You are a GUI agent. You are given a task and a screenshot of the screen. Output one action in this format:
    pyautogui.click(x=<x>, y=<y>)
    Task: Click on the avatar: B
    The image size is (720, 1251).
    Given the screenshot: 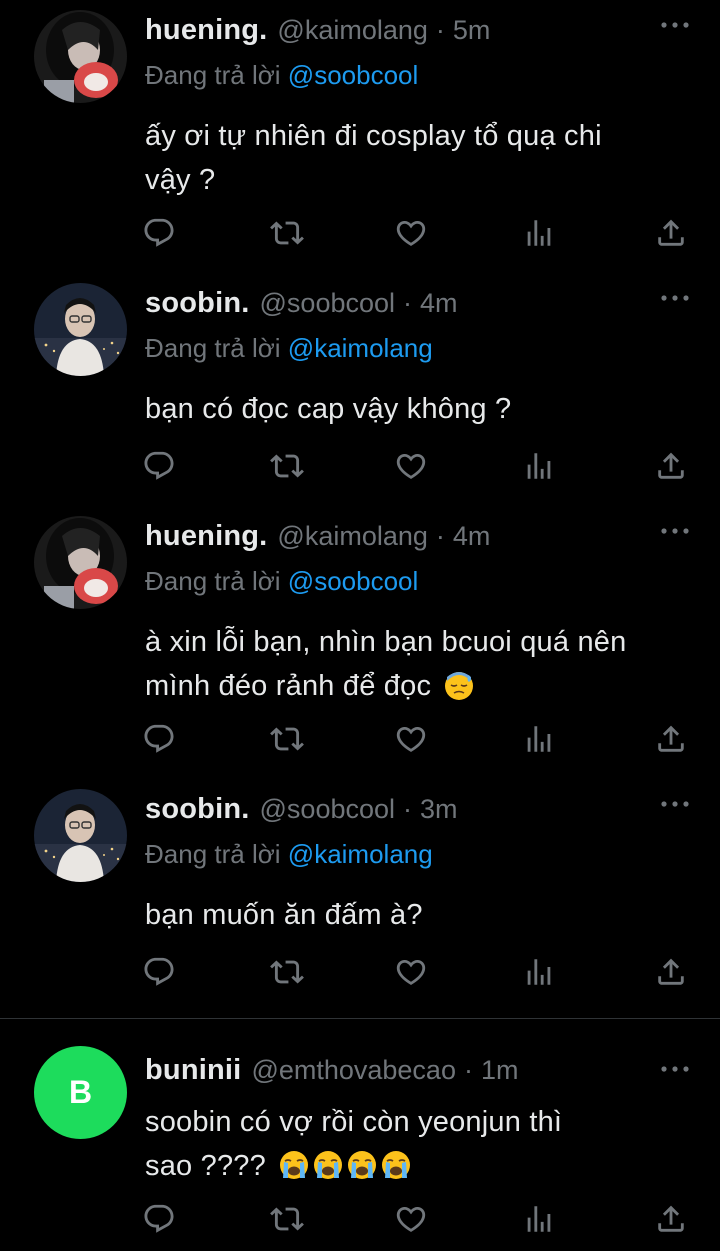 What is the action you would take?
    pyautogui.click(x=80, y=1092)
    